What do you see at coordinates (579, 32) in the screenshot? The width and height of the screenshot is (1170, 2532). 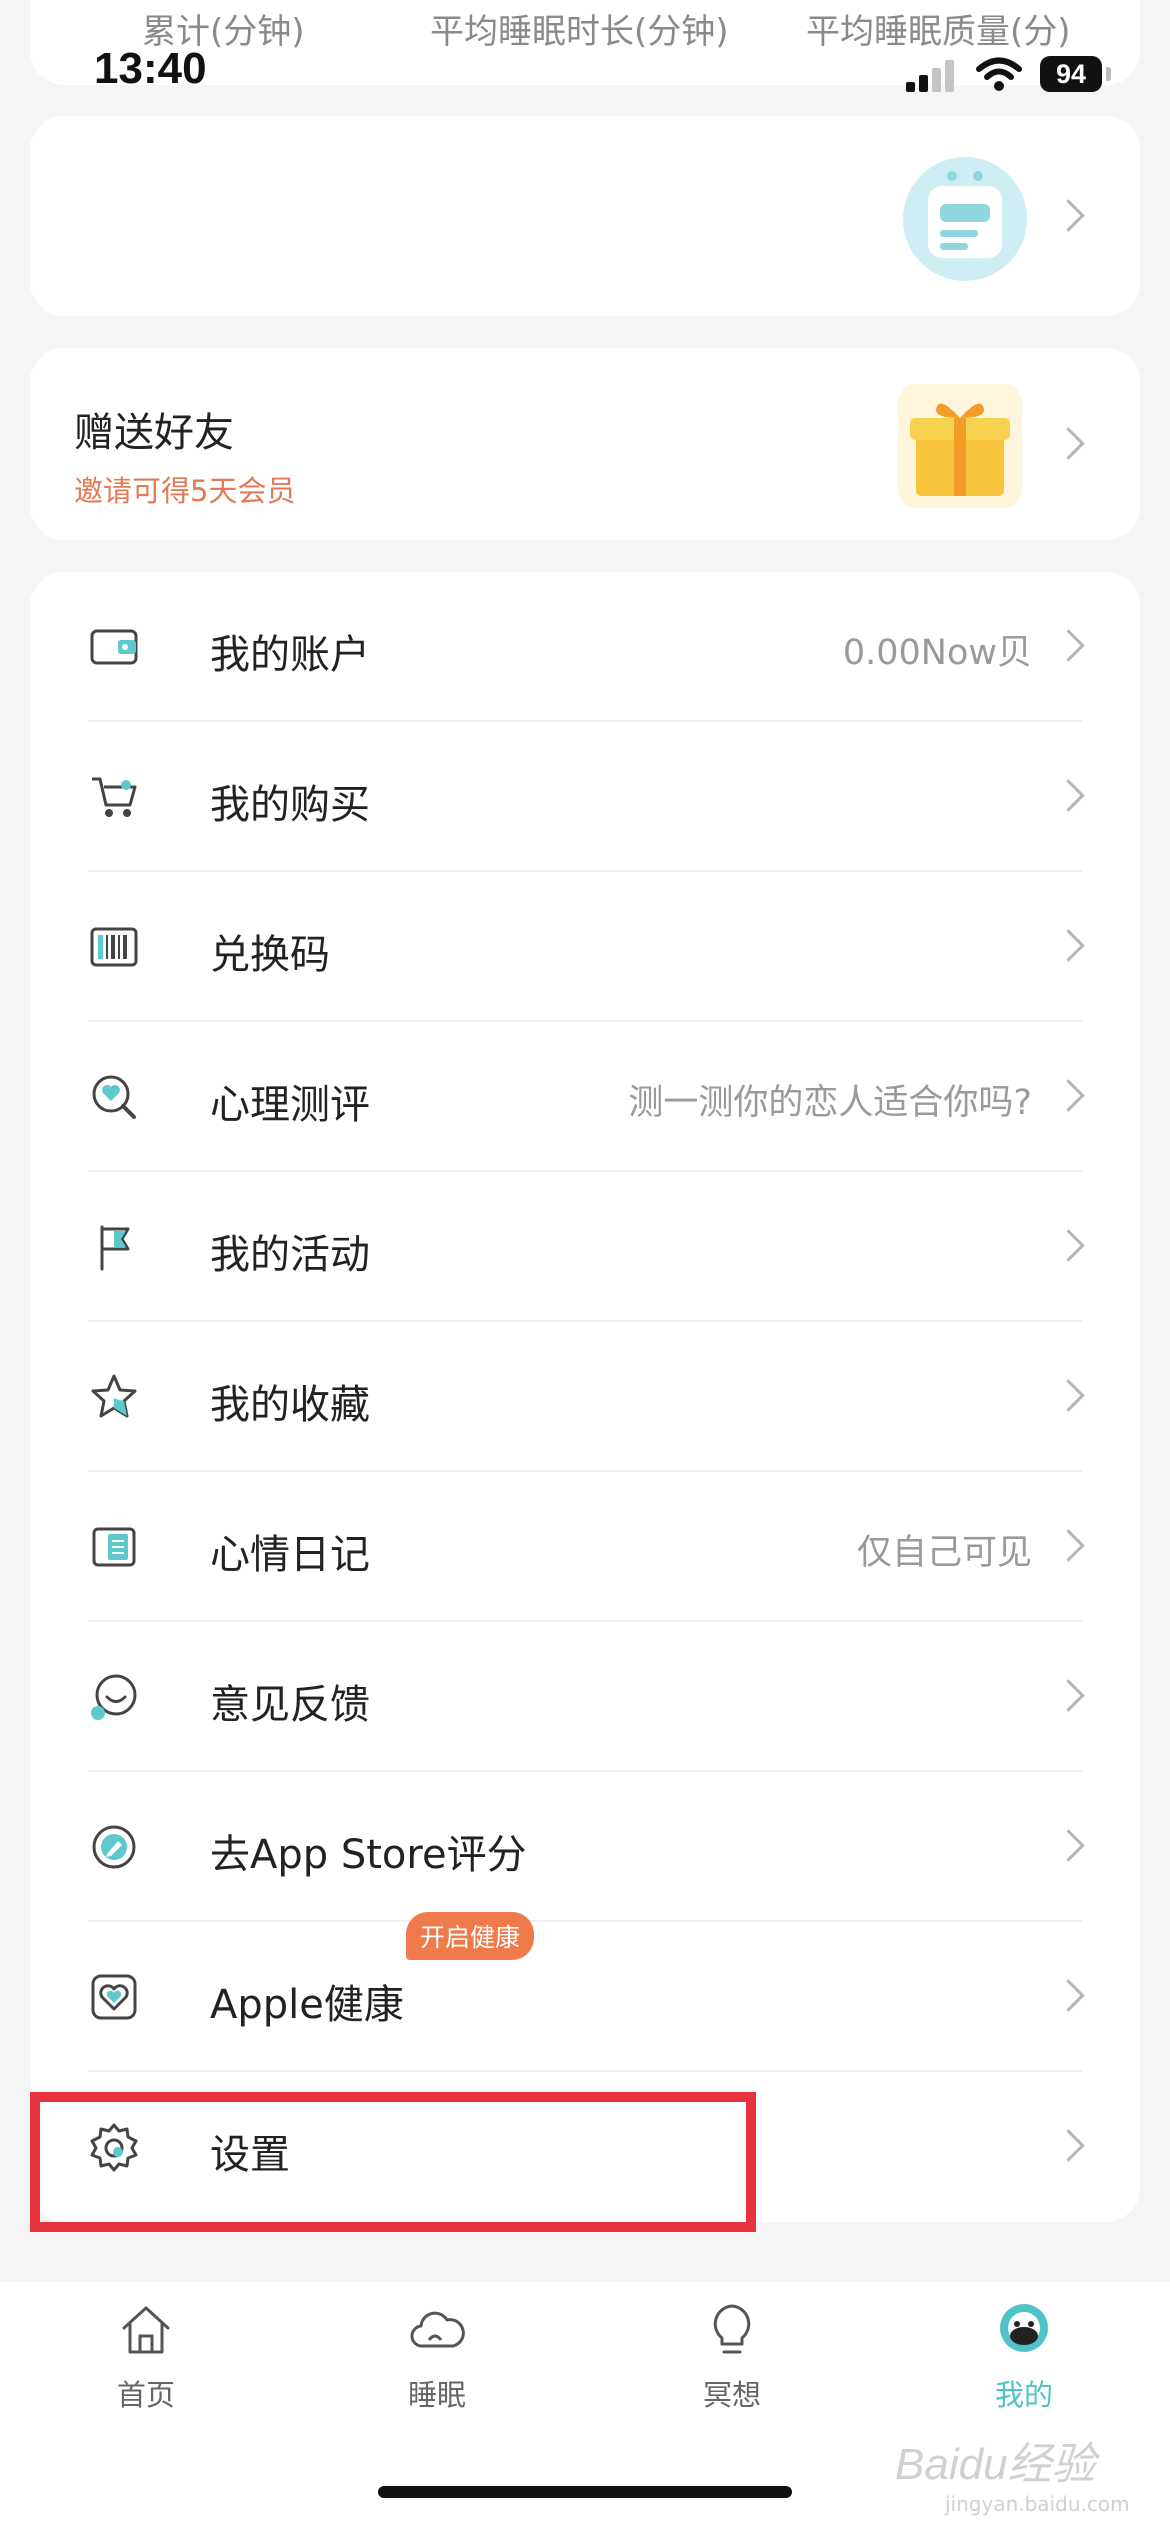 I see `stat-avg-duration-label: 平均睡眠时长(分钟)` at bounding box center [579, 32].